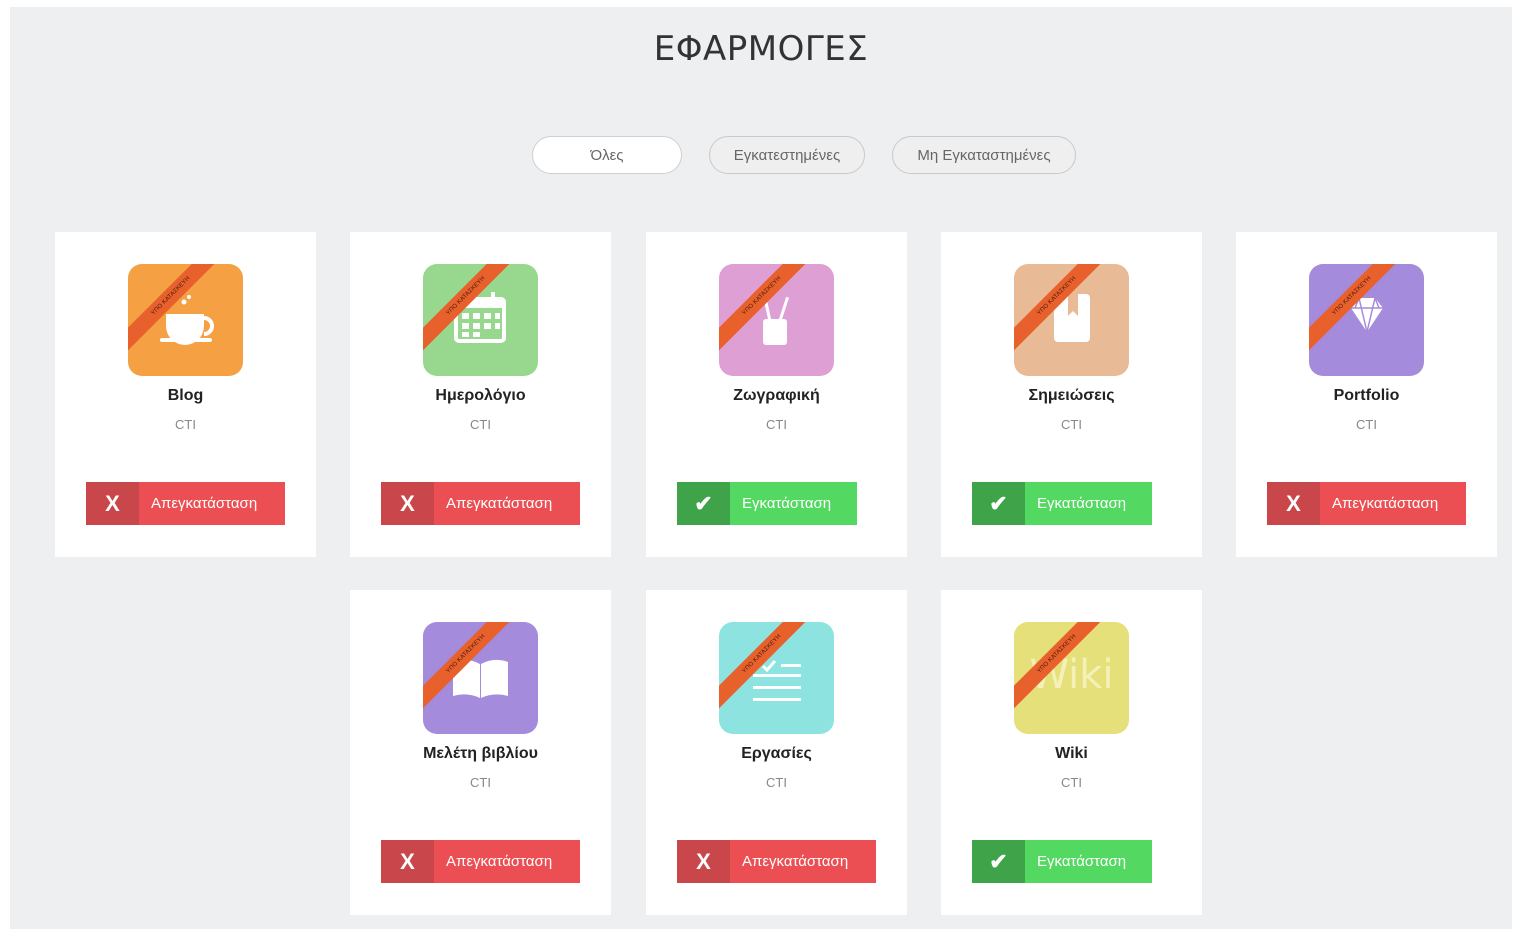 This screenshot has height=931, width=1514. I want to click on calendar-icon: ΥΠΟ ΚΑΤΑΣΚΕΥΗ, so click(480, 320).